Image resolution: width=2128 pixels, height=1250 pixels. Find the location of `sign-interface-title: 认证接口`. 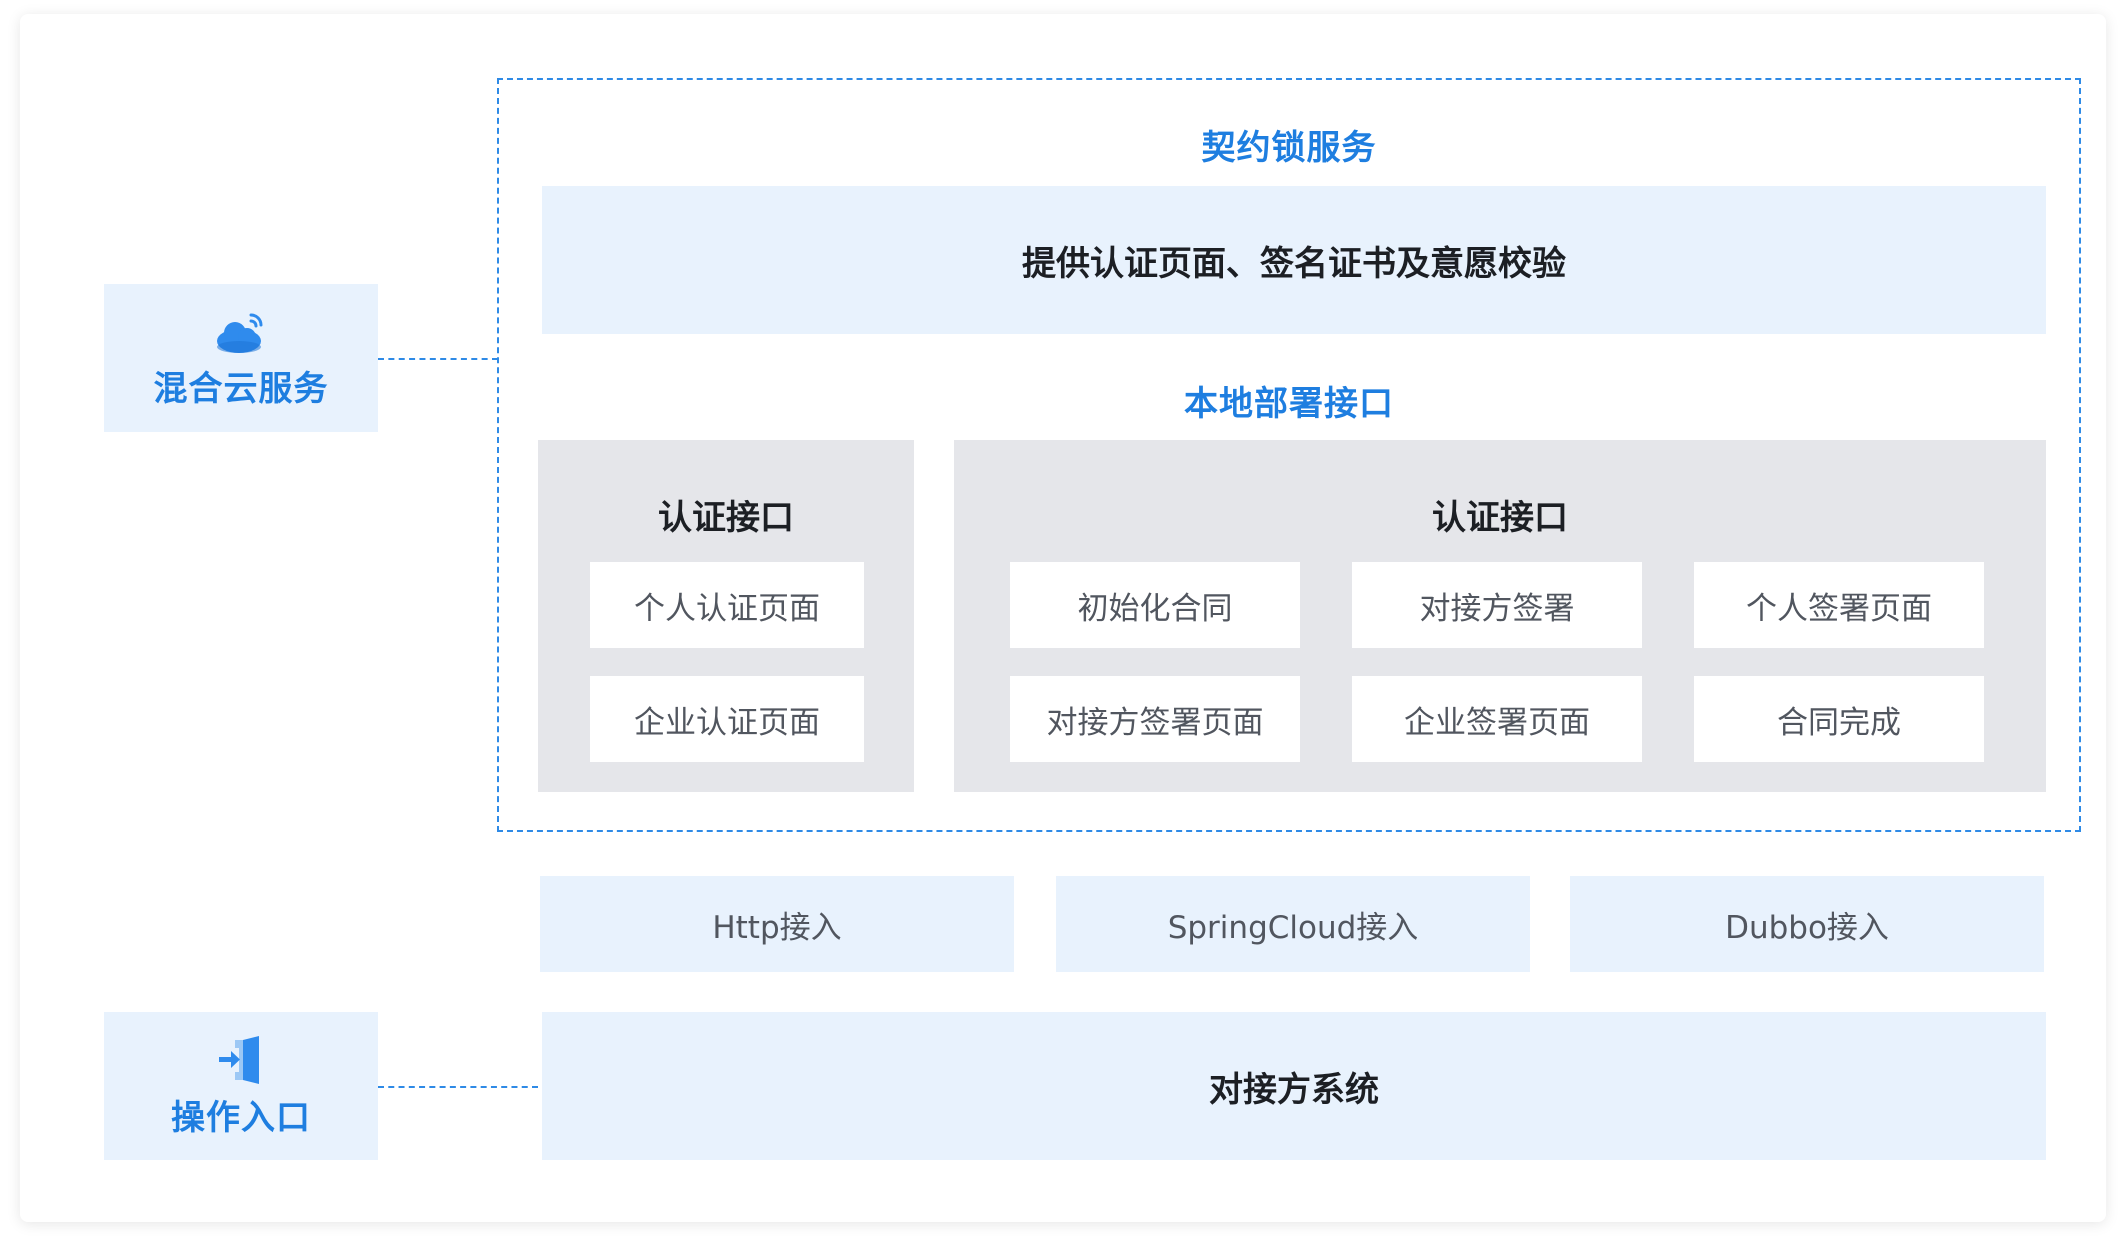

sign-interface-title: 认证接口 is located at coordinates (1500, 517).